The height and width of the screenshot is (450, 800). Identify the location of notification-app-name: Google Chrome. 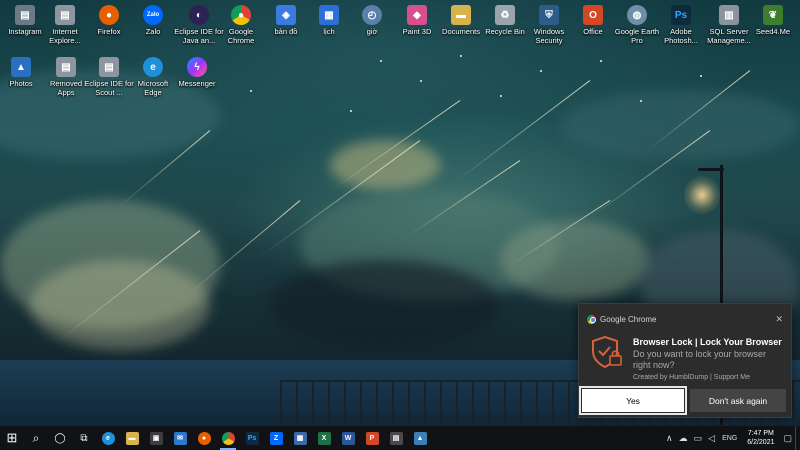
(628, 319).